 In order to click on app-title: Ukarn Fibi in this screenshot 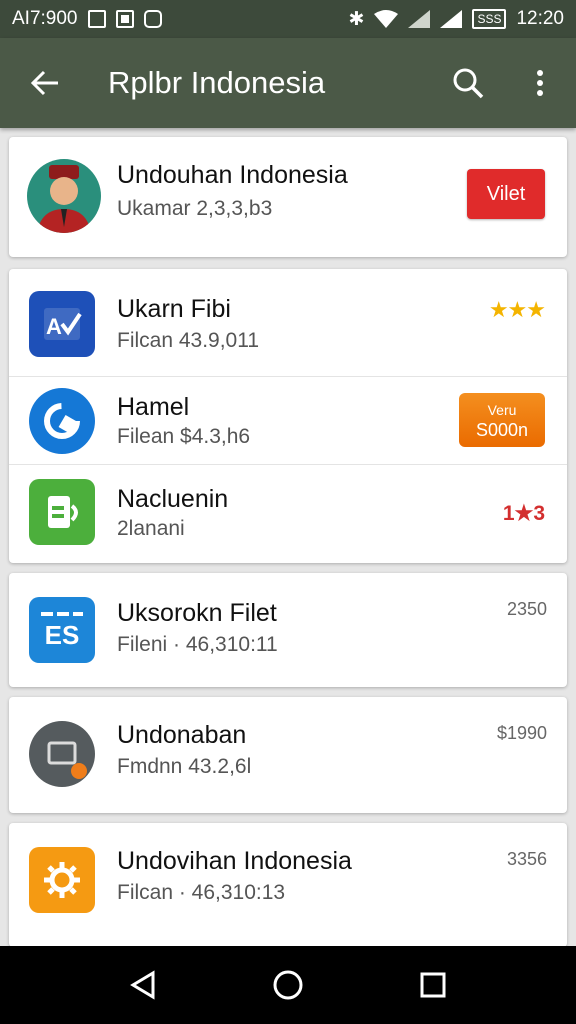, I will do `click(174, 309)`.